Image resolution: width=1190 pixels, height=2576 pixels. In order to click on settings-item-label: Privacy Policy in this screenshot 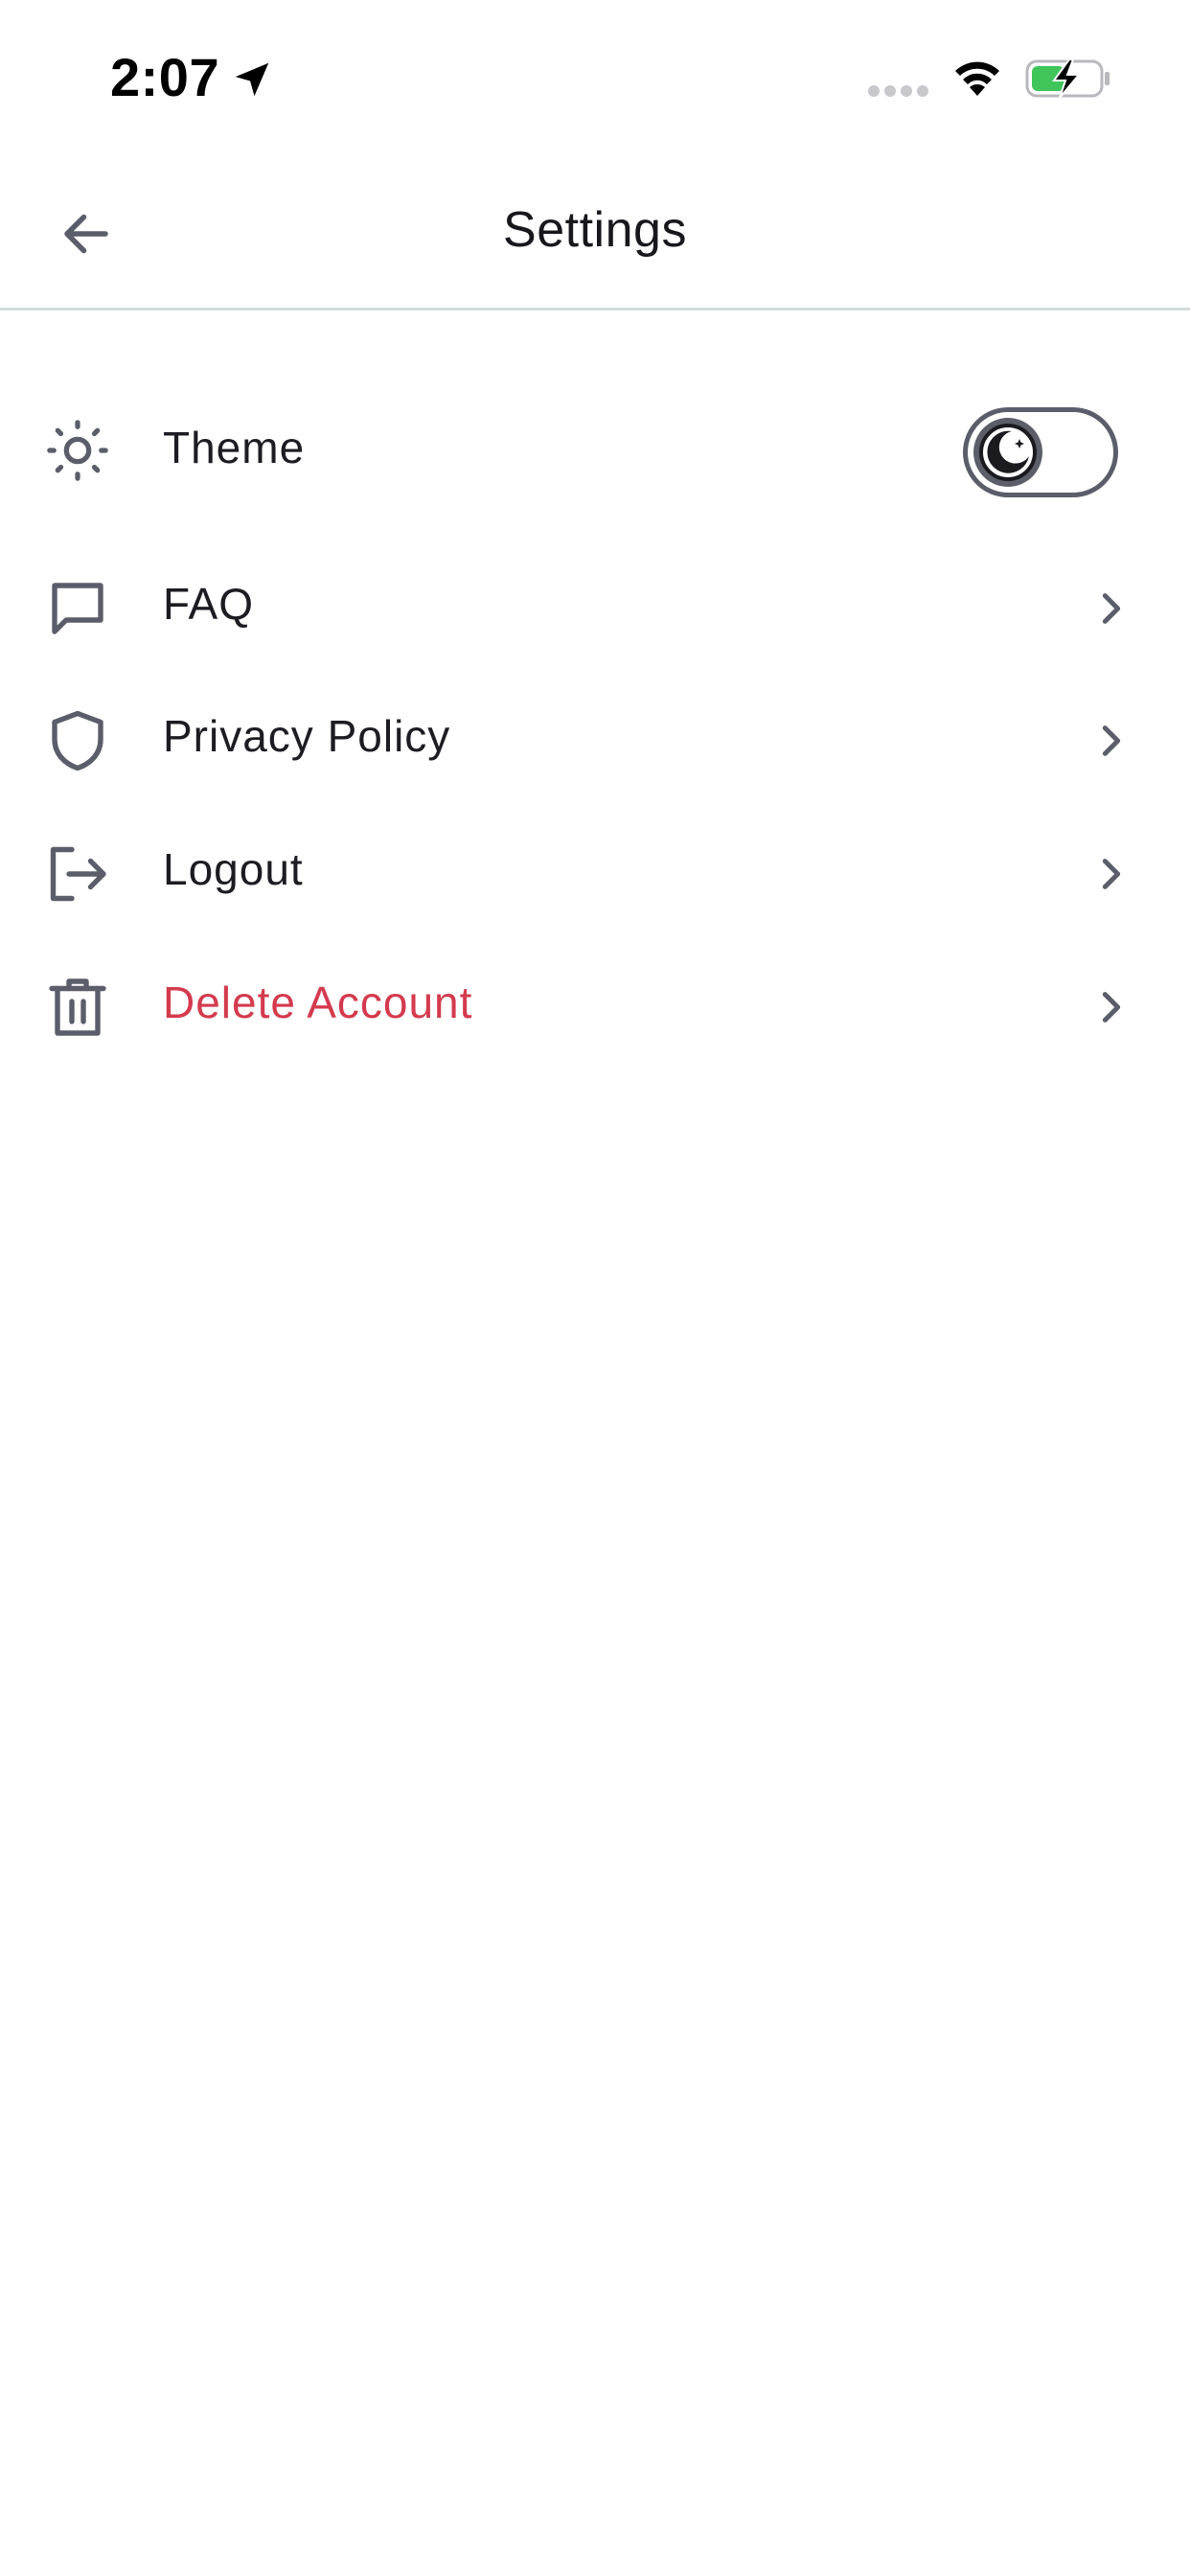, I will do `click(307, 736)`.